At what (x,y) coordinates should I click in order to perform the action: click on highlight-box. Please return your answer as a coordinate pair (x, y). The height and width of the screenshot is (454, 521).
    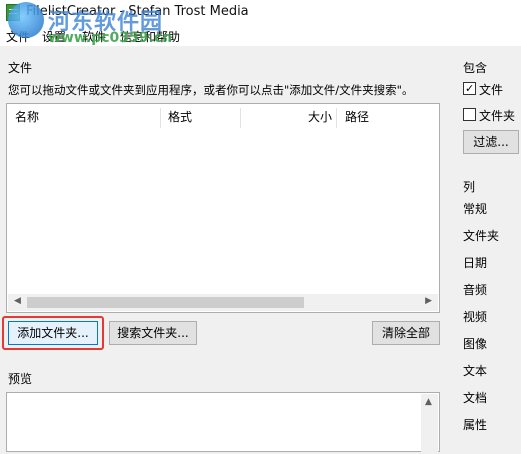
    Looking at the image, I should click on (53, 333).